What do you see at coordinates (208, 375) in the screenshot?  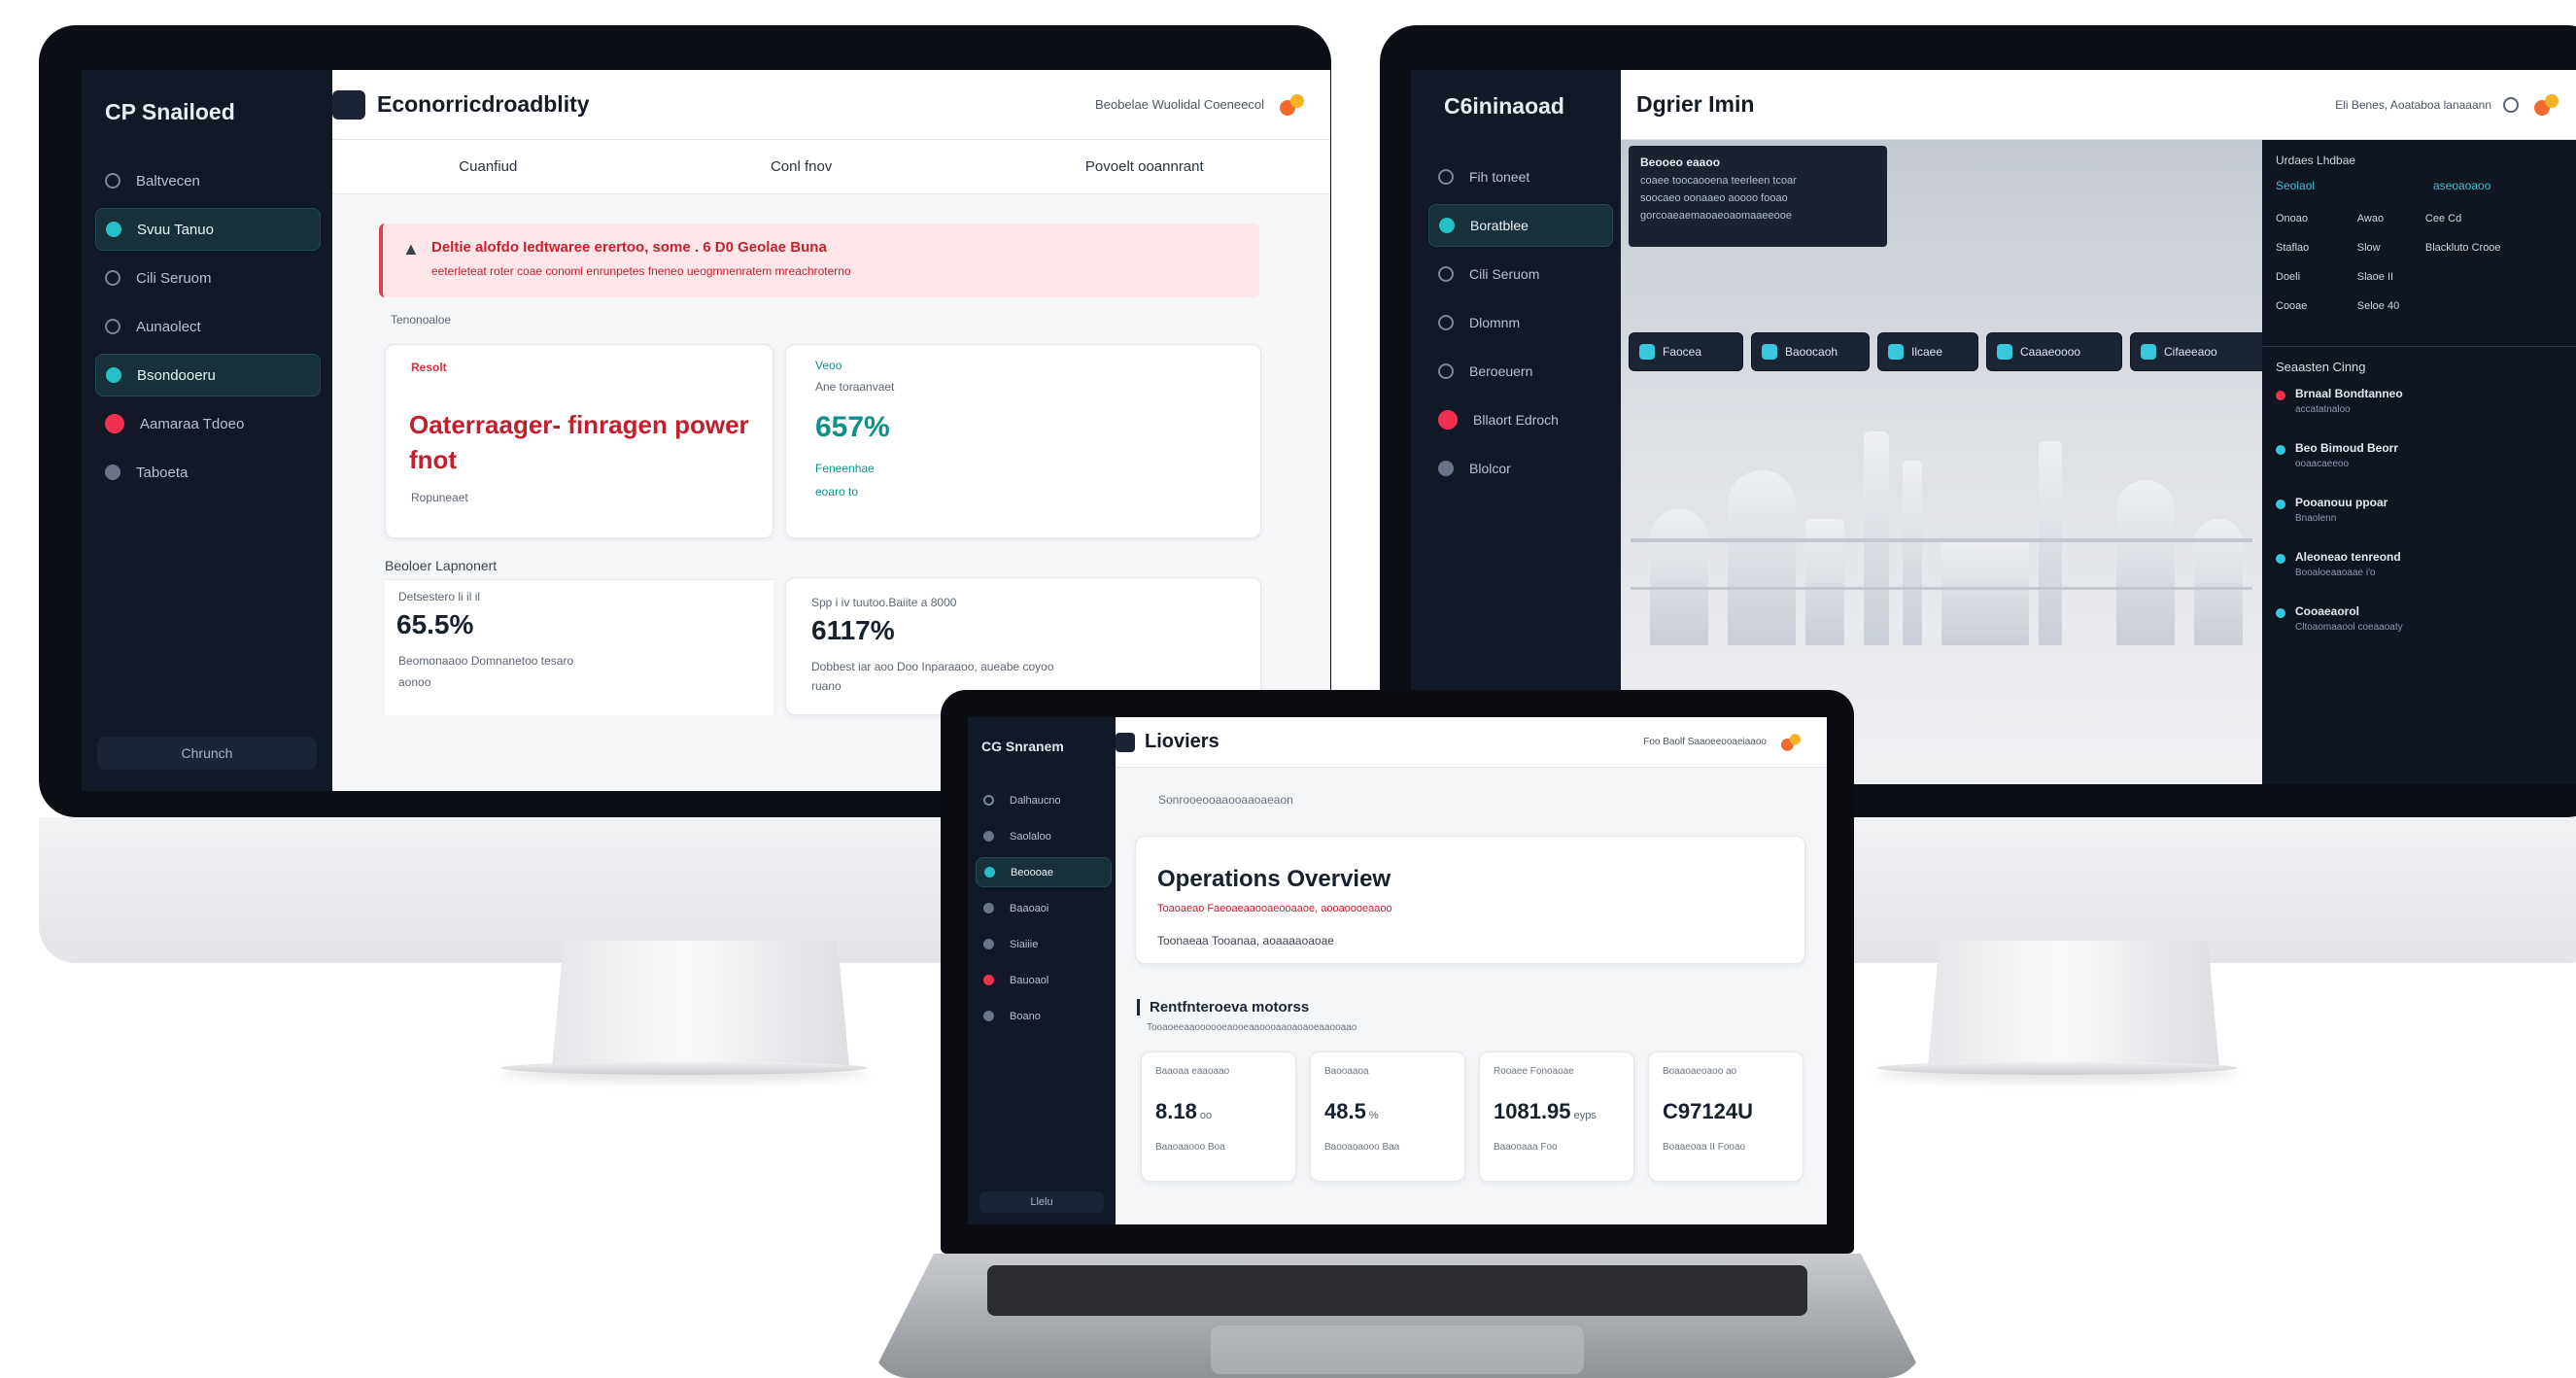 I see `sidebar-item: Bsondooeru` at bounding box center [208, 375].